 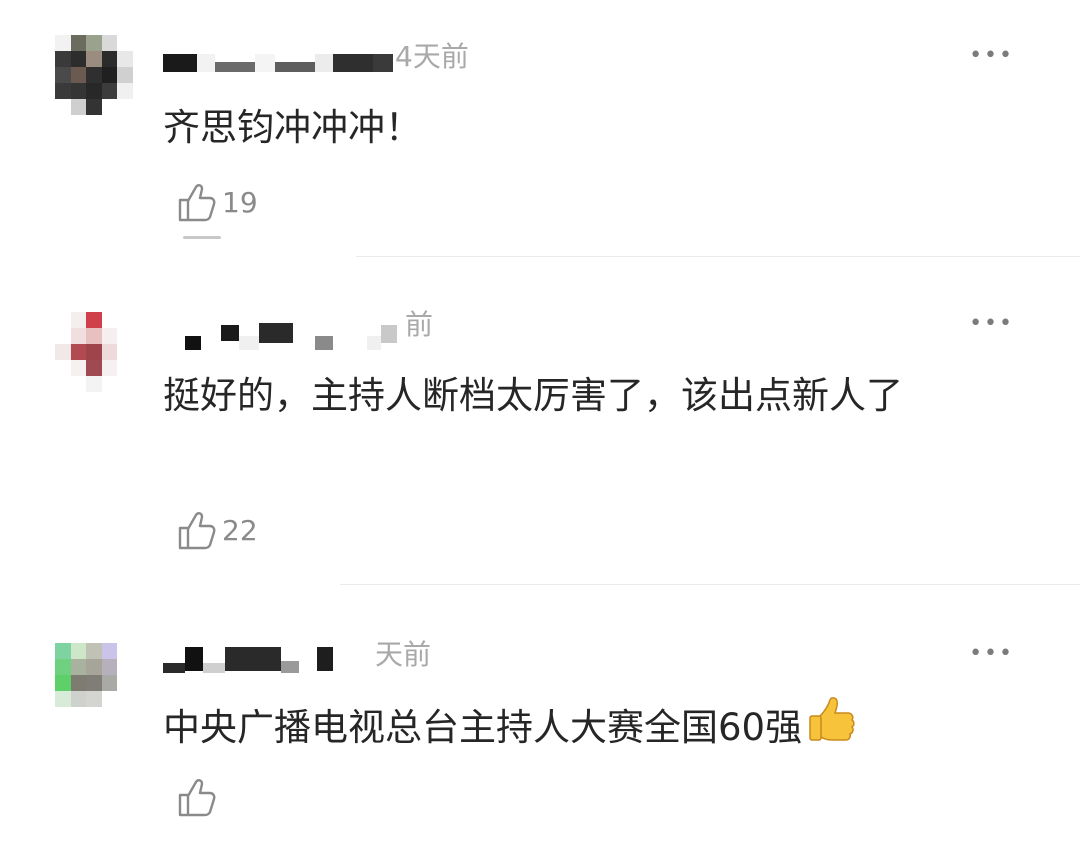 What do you see at coordinates (240, 202) in the screenshot?
I see `like-count: 19` at bounding box center [240, 202].